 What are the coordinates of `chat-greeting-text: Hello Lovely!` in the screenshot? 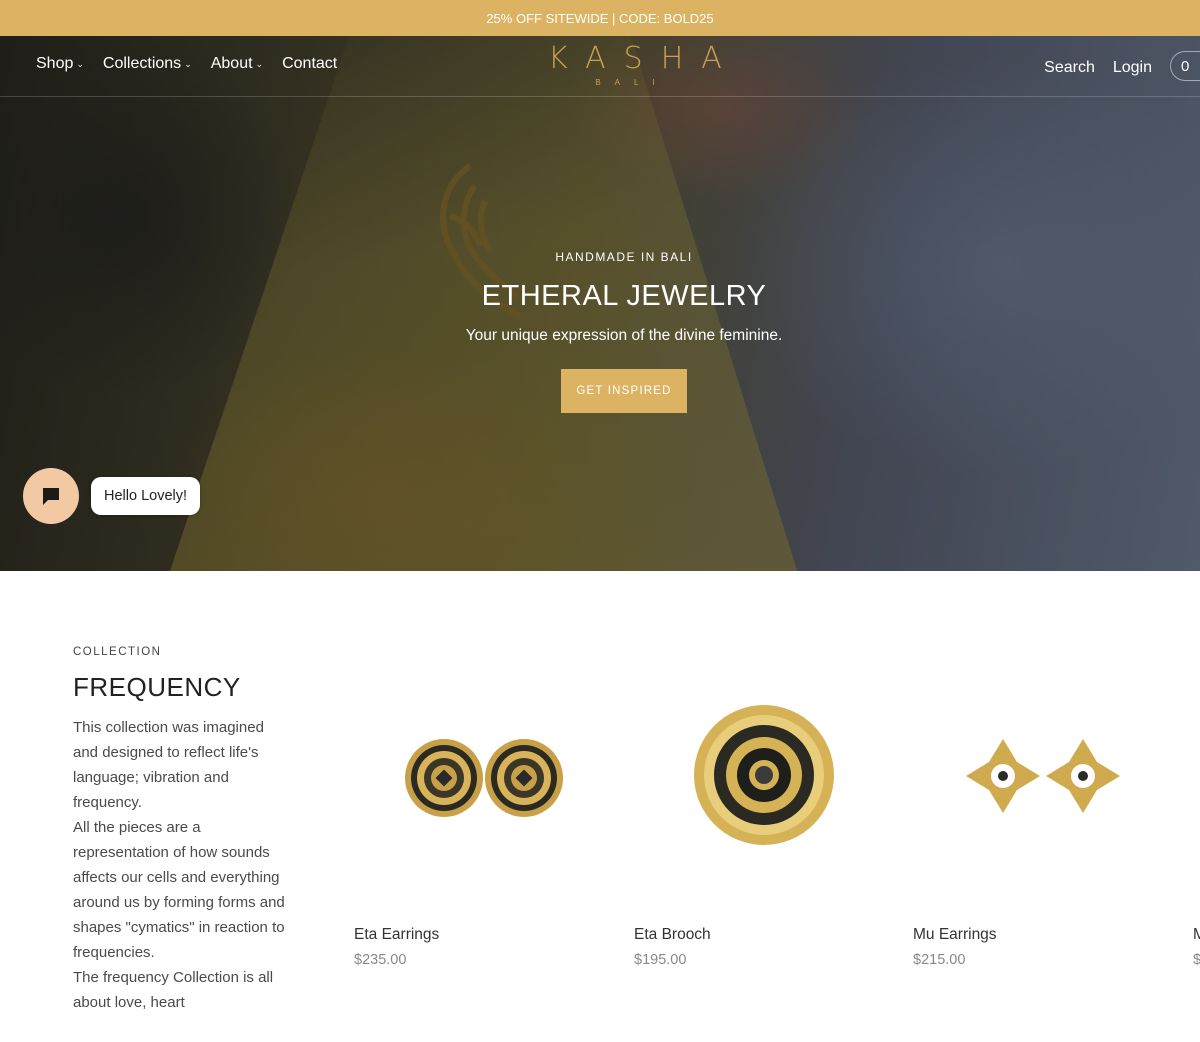 It's located at (146, 496).